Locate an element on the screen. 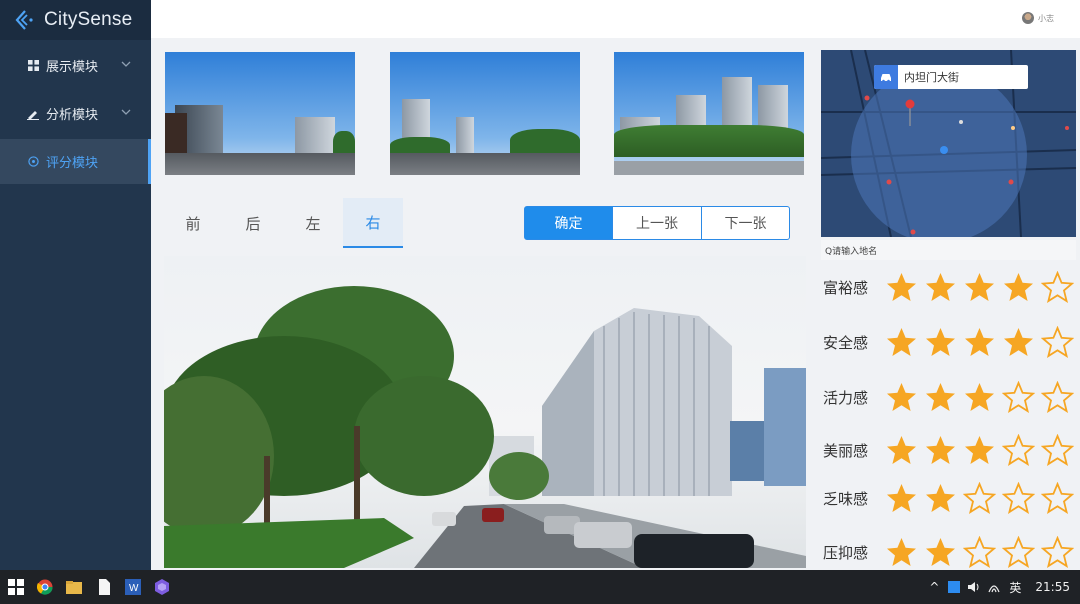  rating-label: 活力感 is located at coordinates (846, 397).